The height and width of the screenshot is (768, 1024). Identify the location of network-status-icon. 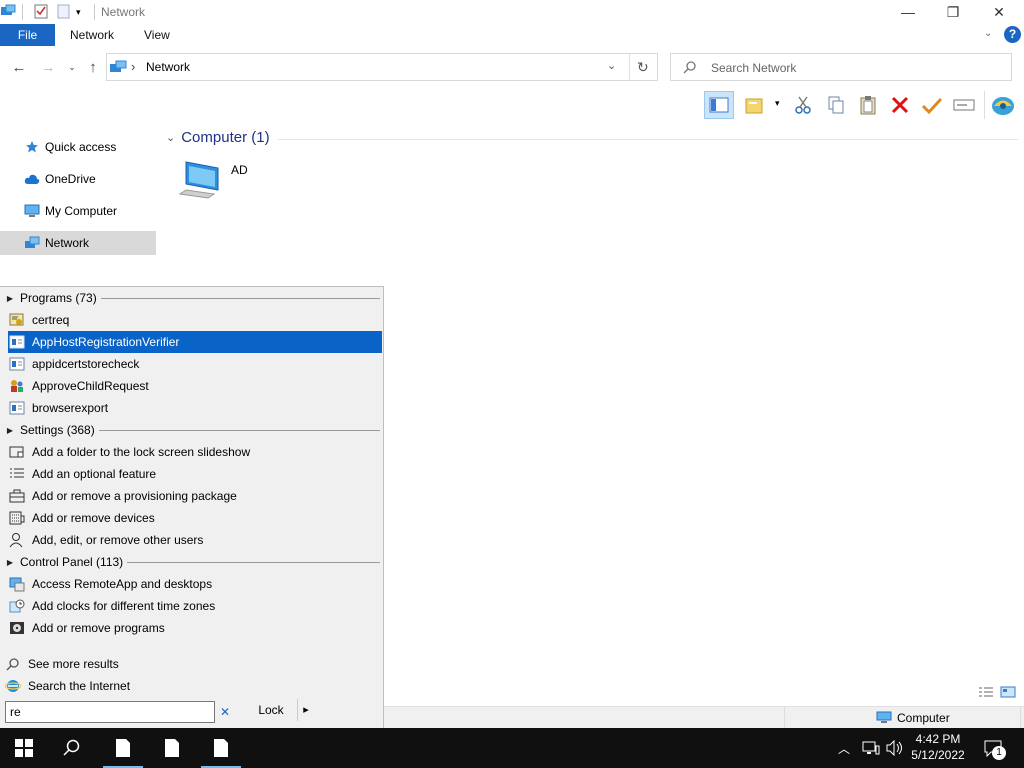
(871, 748).